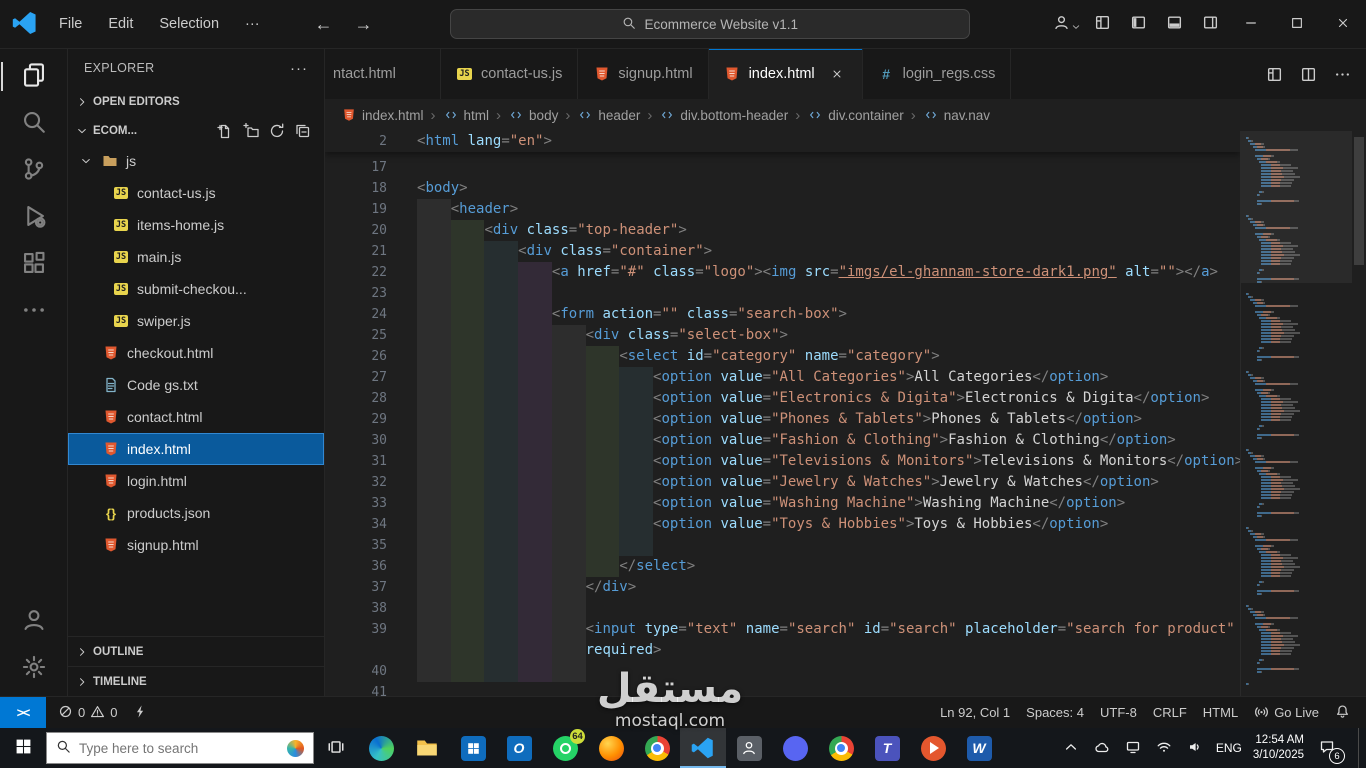 The image size is (1366, 768). Describe the element at coordinates (1174, 24) in the screenshot. I see `toggle-panel-icon` at that location.